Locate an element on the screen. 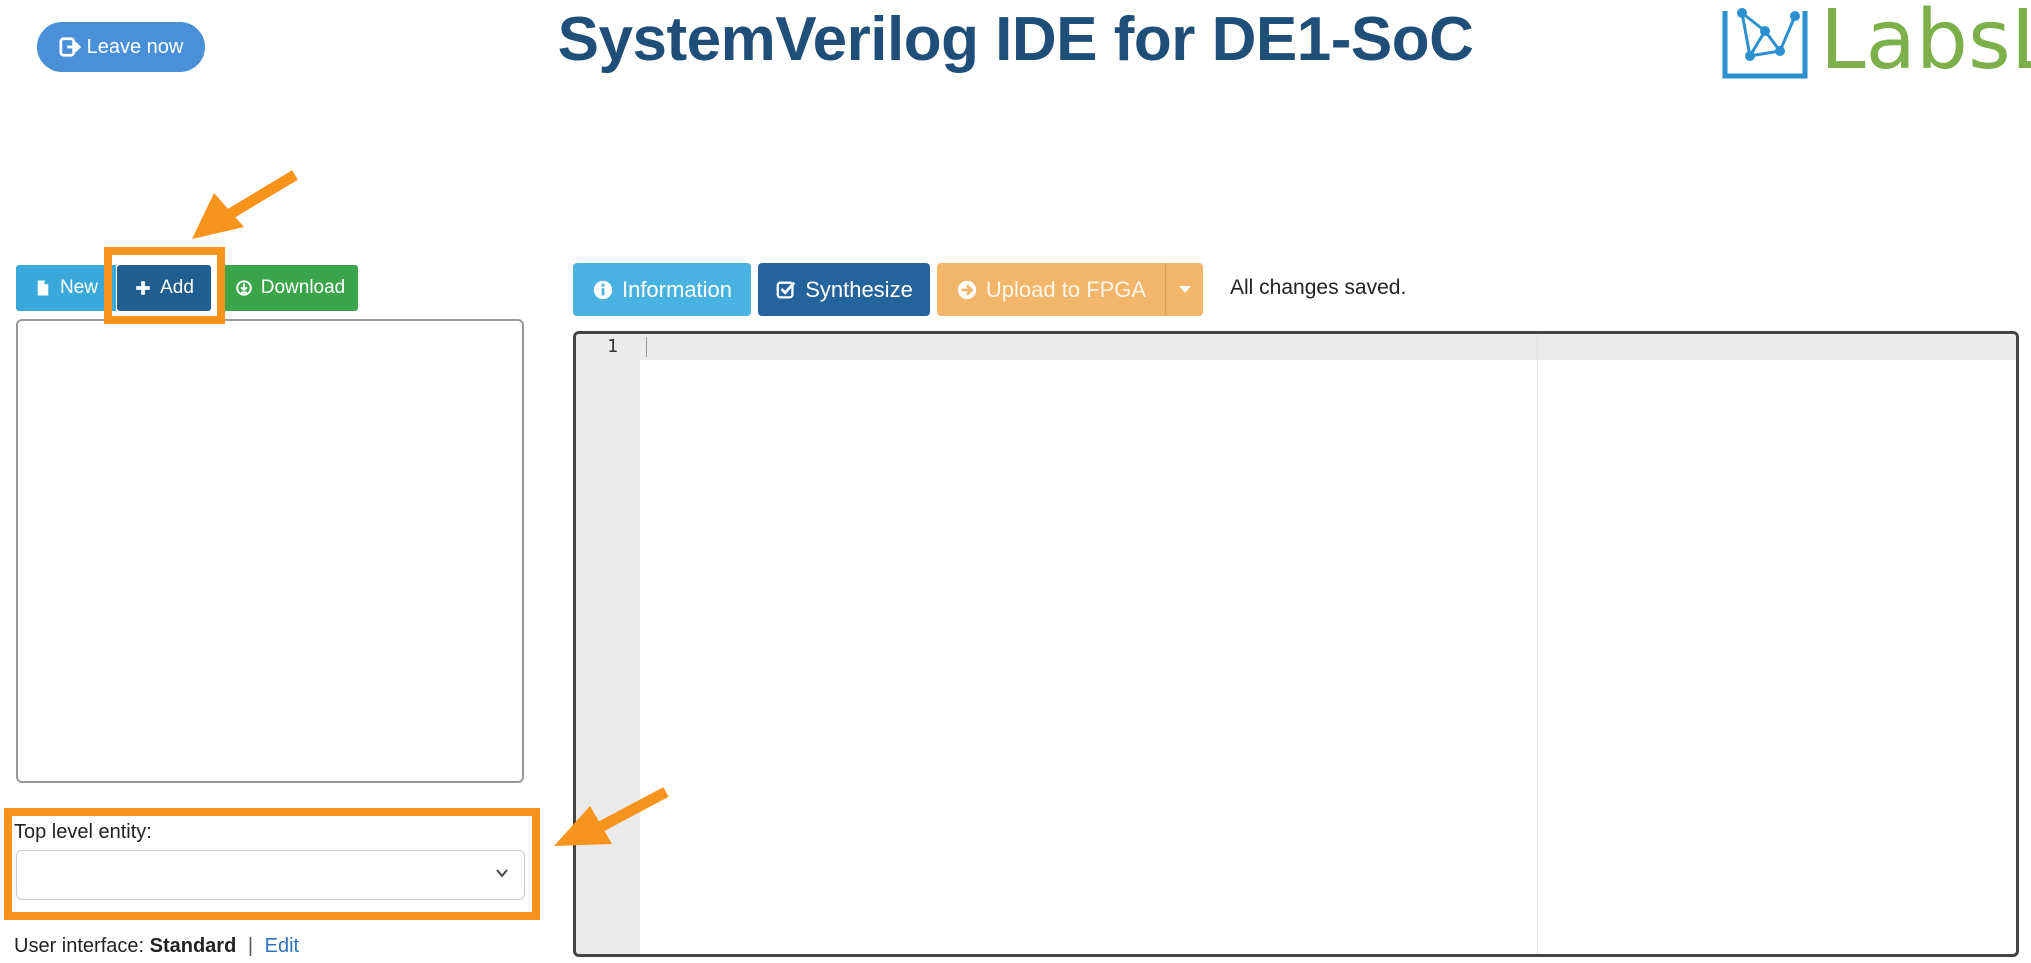 Image resolution: width=2031 pixels, height=963 pixels. print-margin is located at coordinates (1537, 644).